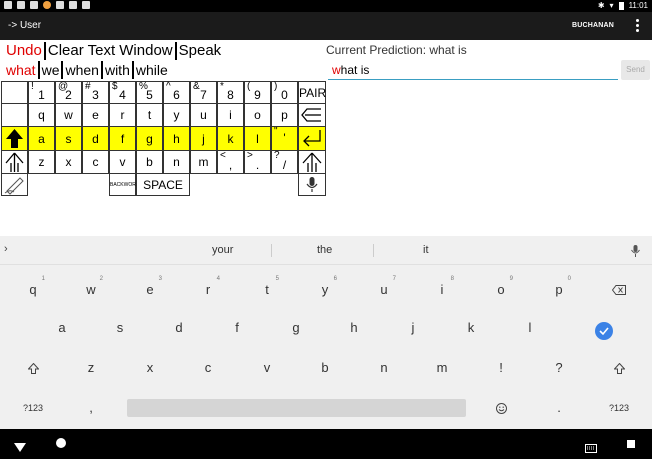 Image resolution: width=652 pixels, height=459 pixels. Describe the element at coordinates (267, 368) in the screenshot. I see `key: v` at that location.